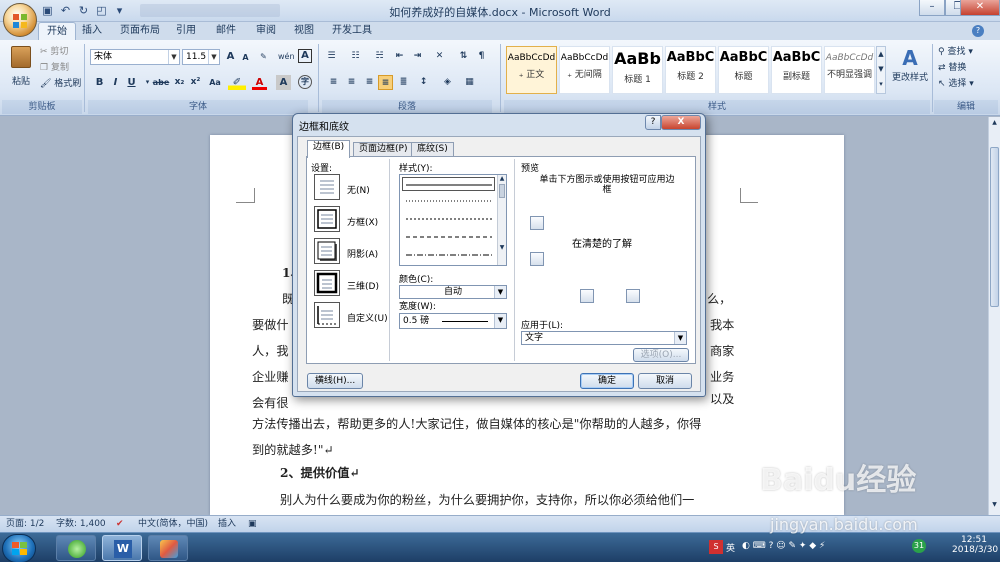 This screenshot has height=562, width=1000. I want to click on multilevel-list-icon: ☵, so click(379, 56).